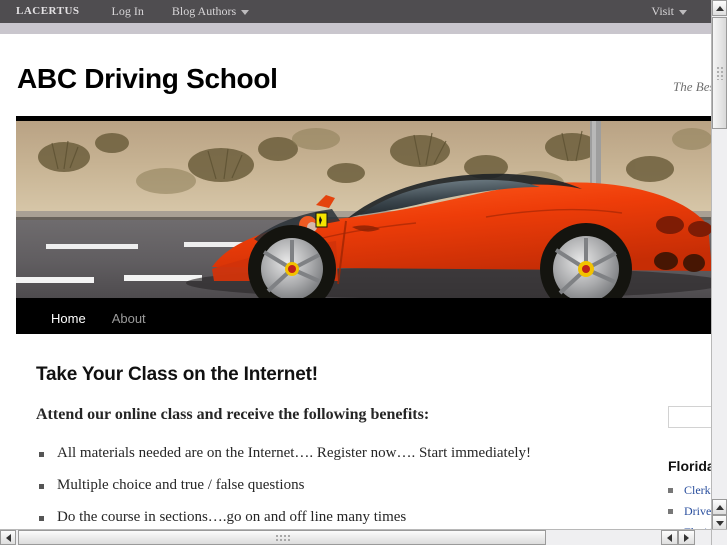 This screenshot has width=727, height=545. I want to click on admin-bar-underline, so click(355, 28).